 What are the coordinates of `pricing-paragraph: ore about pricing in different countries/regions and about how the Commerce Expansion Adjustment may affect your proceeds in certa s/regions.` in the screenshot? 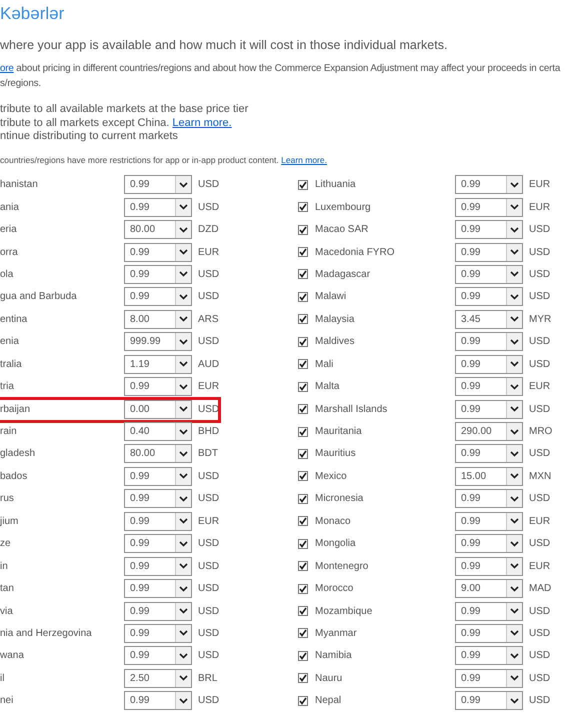 It's located at (281, 76).